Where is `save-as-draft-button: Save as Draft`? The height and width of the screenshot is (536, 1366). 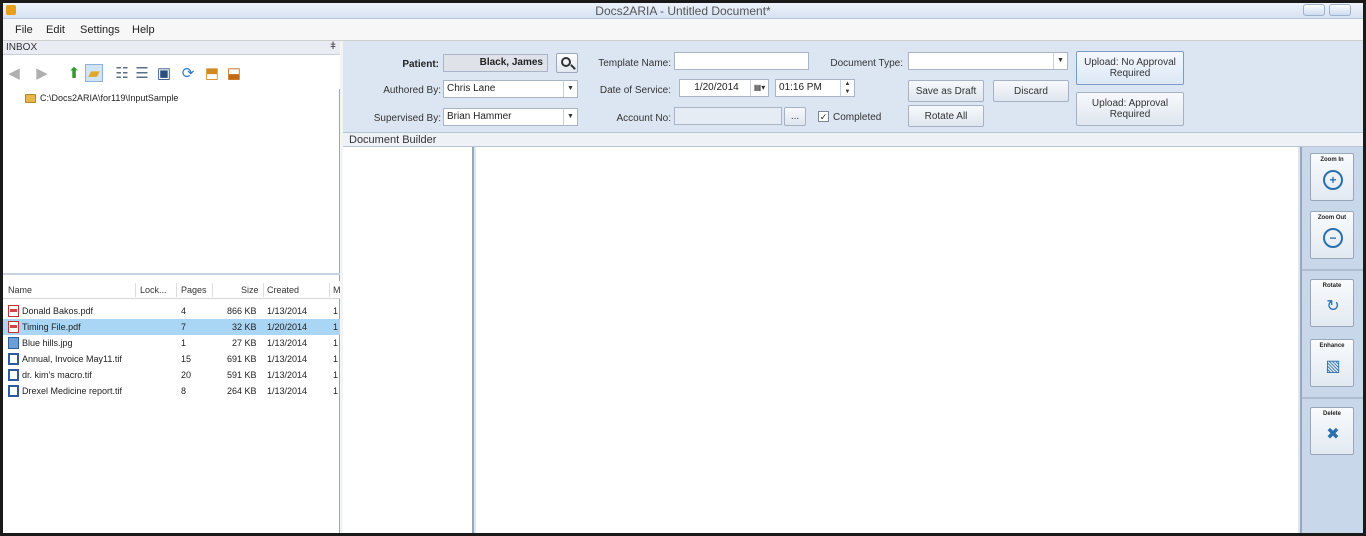 save-as-draft-button: Save as Draft is located at coordinates (946, 91).